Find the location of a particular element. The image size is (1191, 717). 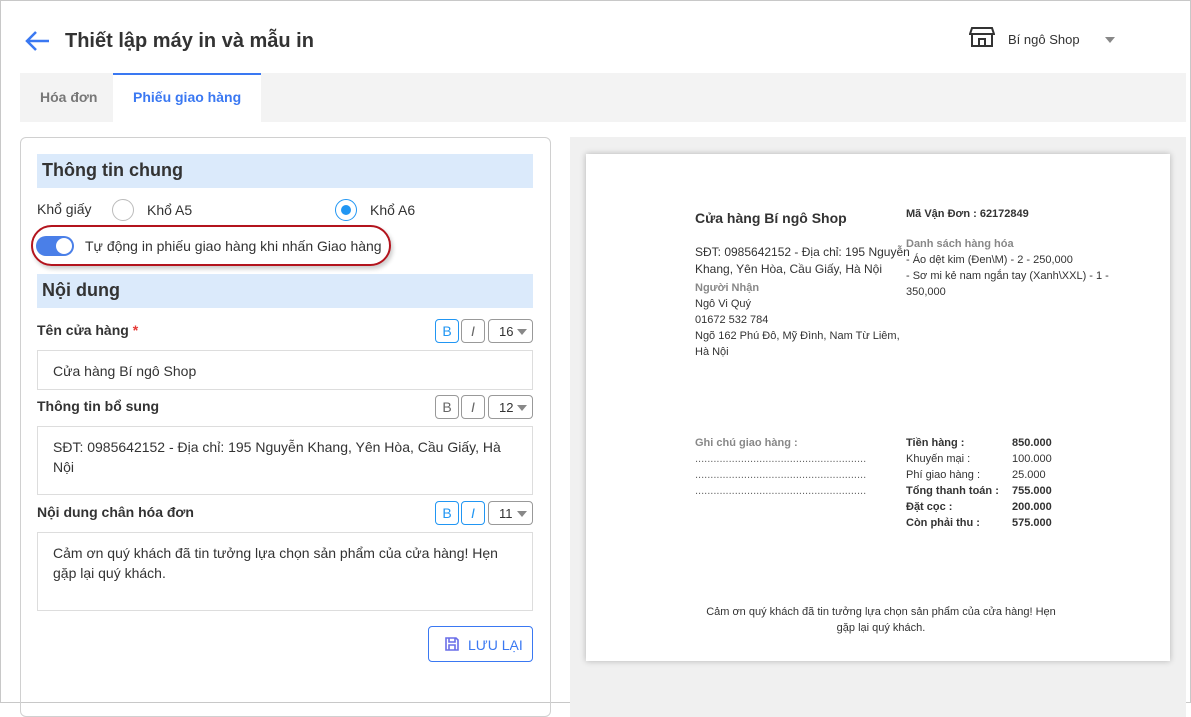

radio-a6-label: Khổ A6 is located at coordinates (393, 210).